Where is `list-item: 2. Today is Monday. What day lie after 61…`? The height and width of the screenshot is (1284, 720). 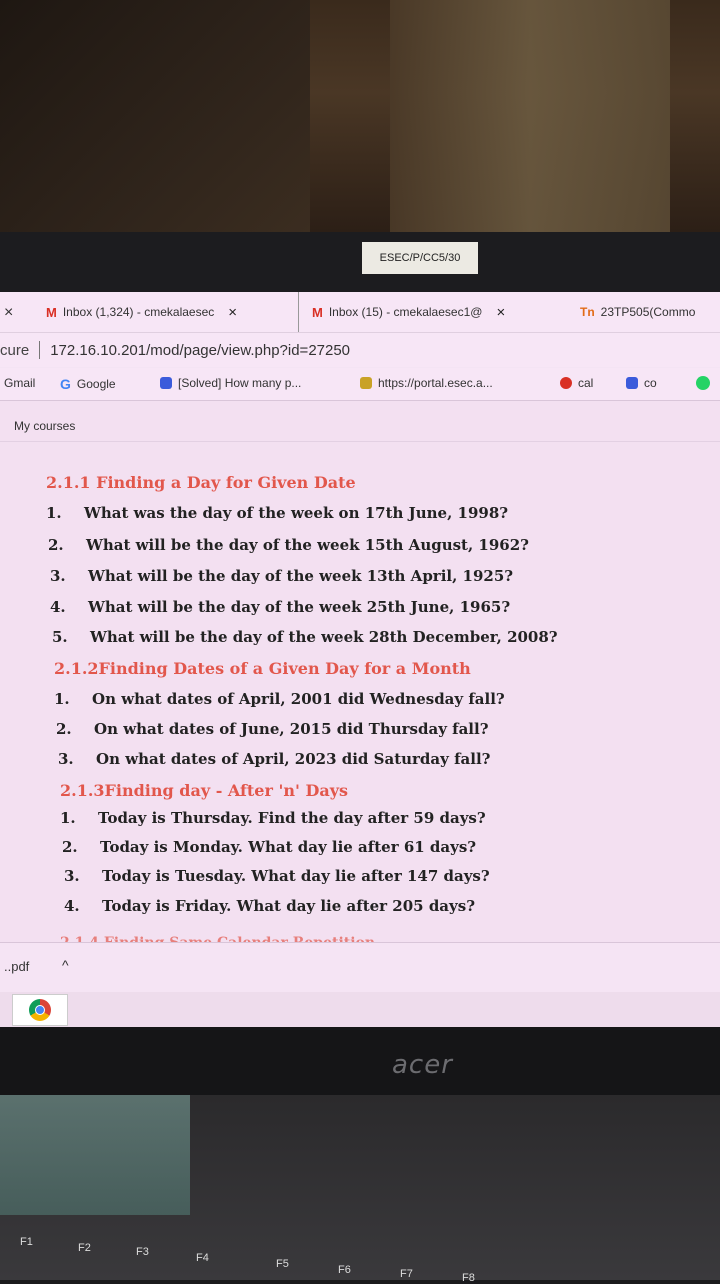 list-item: 2. Today is Monday. What day lie after 61… is located at coordinates (269, 847).